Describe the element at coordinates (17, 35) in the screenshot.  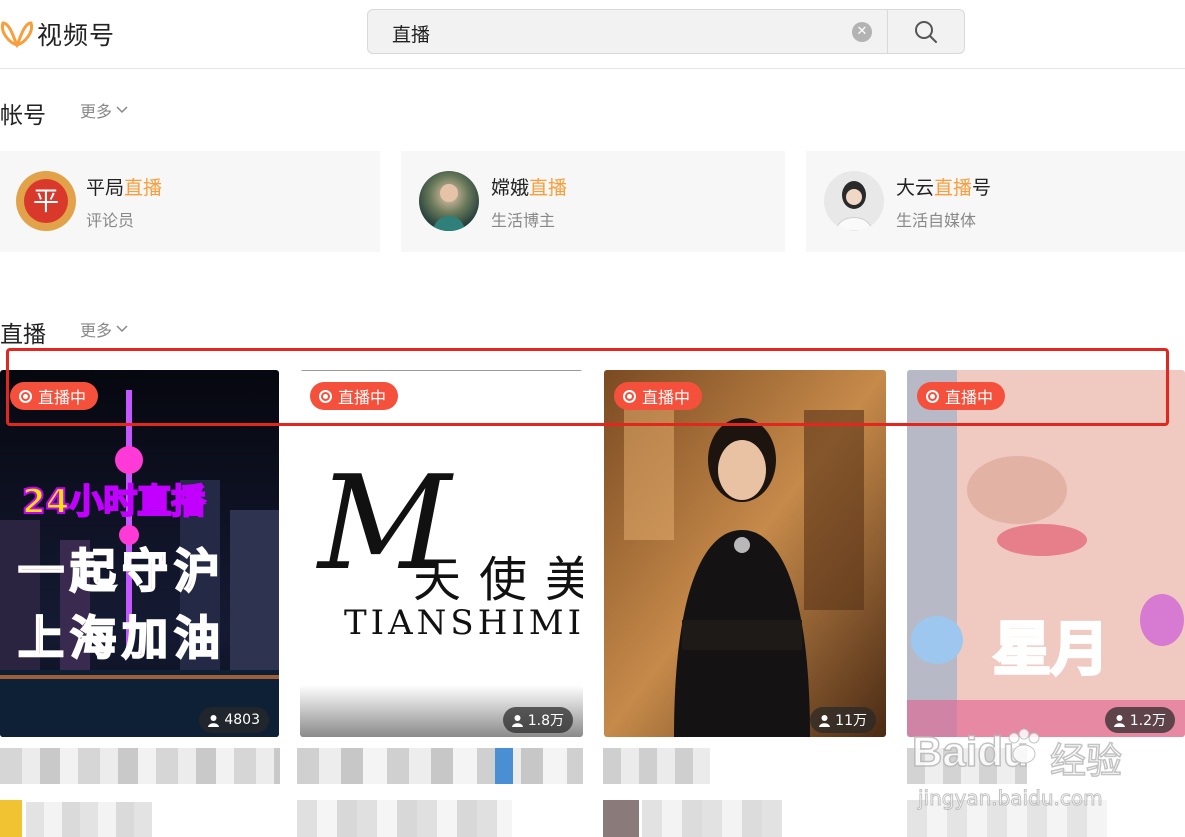
I see `channels-logo-icon` at that location.